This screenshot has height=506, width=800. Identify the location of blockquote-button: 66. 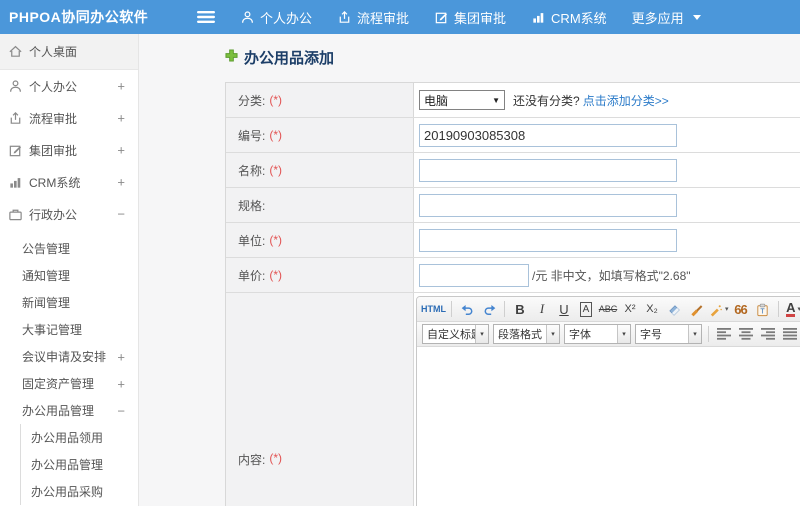
(741, 309).